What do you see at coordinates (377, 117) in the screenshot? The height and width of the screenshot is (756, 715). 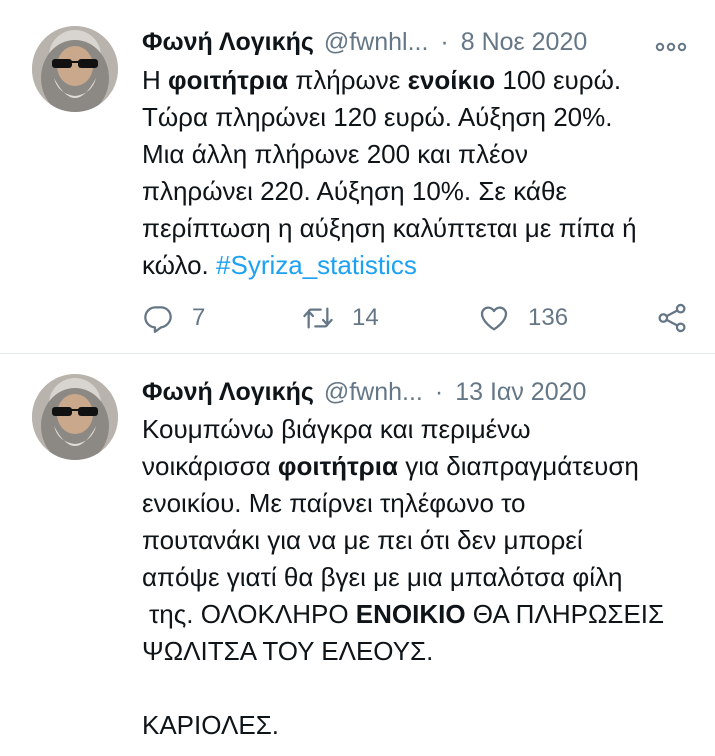 I see `text-line: Τώρα πληρώνει 120 ευρώ. Αύξηση 20%.` at bounding box center [377, 117].